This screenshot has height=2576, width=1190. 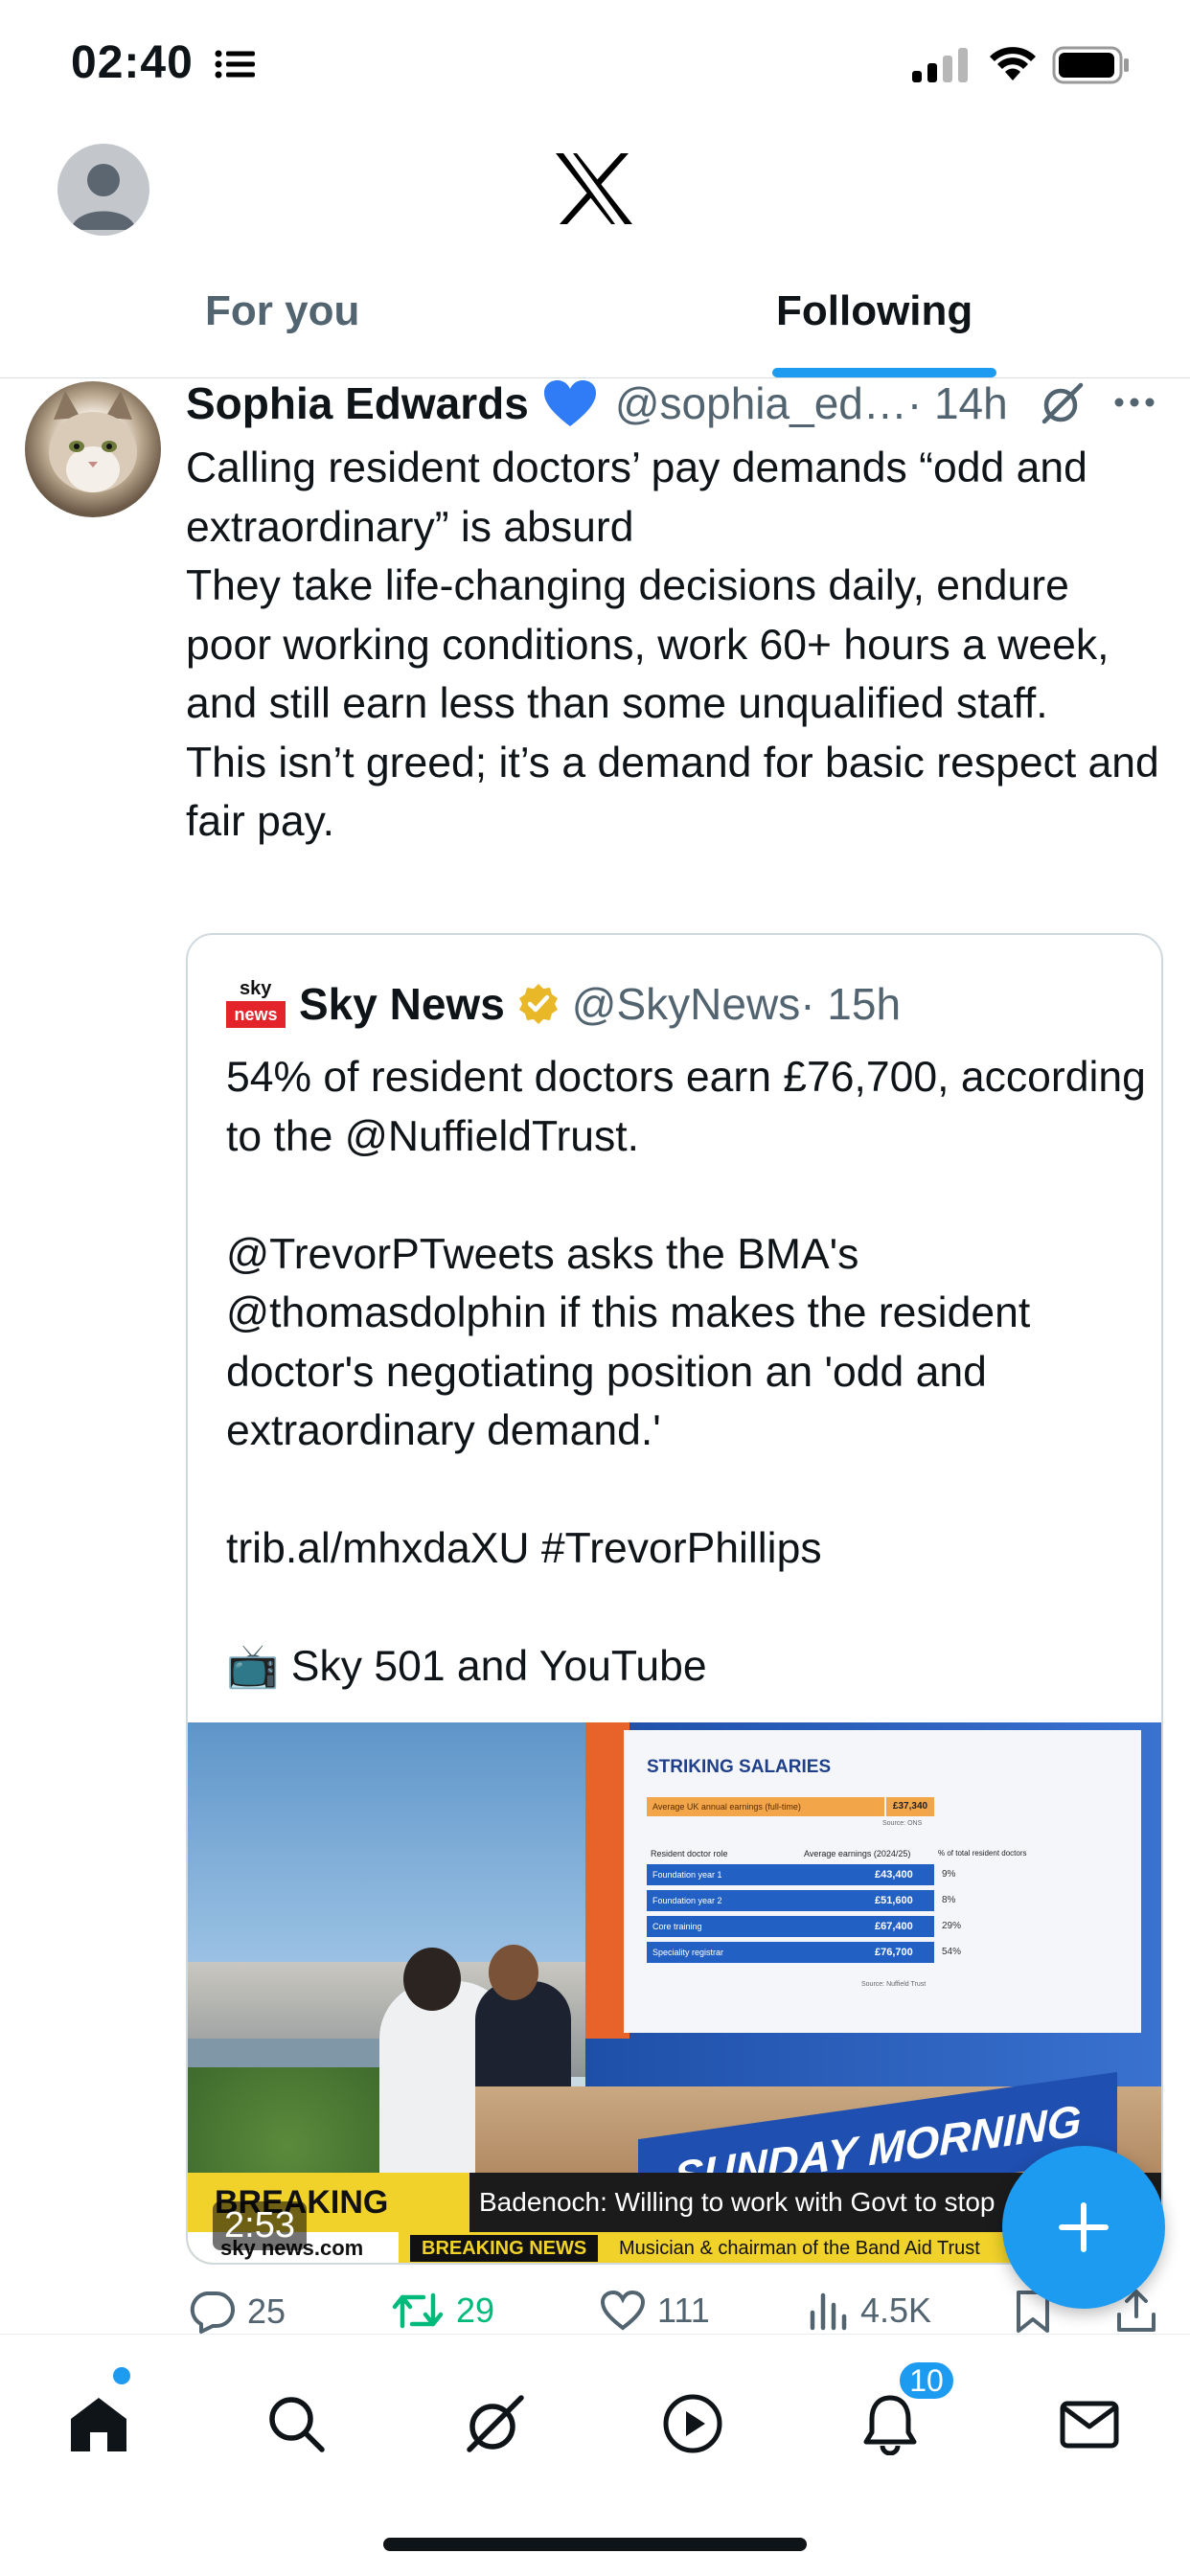 What do you see at coordinates (858, 1854) in the screenshot?
I see `col-earnings: Average earnings (2024/25)` at bounding box center [858, 1854].